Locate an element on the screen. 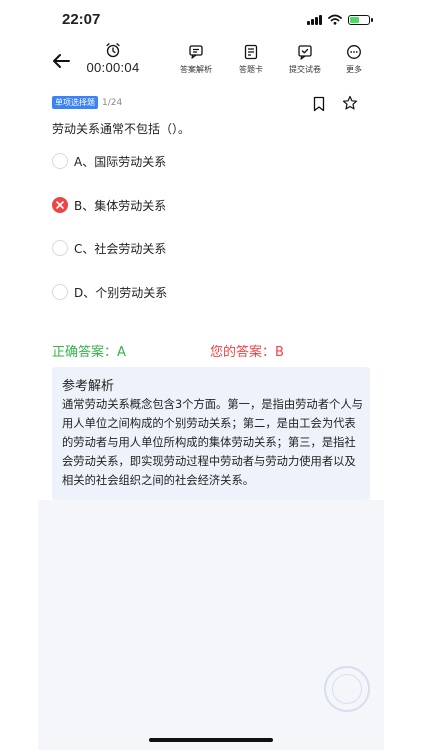 This screenshot has width=422, height=750. question-text: 劳动关系通常不包括（）。 is located at coordinates (121, 129).